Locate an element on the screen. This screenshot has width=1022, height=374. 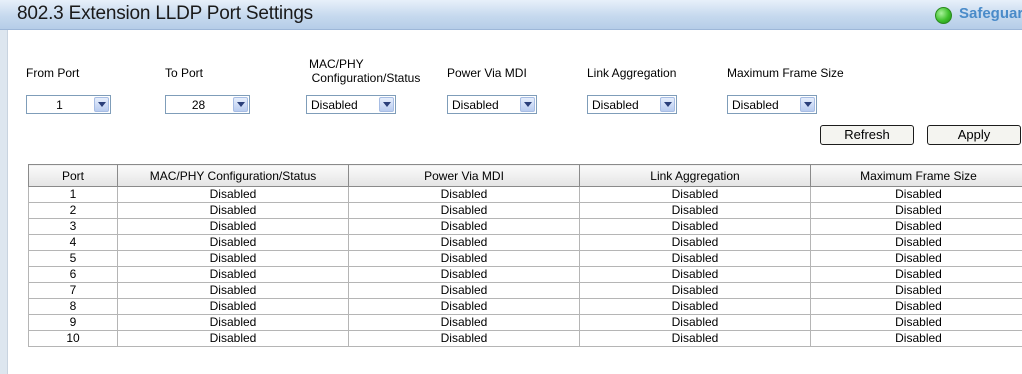
table-row: 3 Disabled Disabled Disabled Disabled is located at coordinates (525, 226).